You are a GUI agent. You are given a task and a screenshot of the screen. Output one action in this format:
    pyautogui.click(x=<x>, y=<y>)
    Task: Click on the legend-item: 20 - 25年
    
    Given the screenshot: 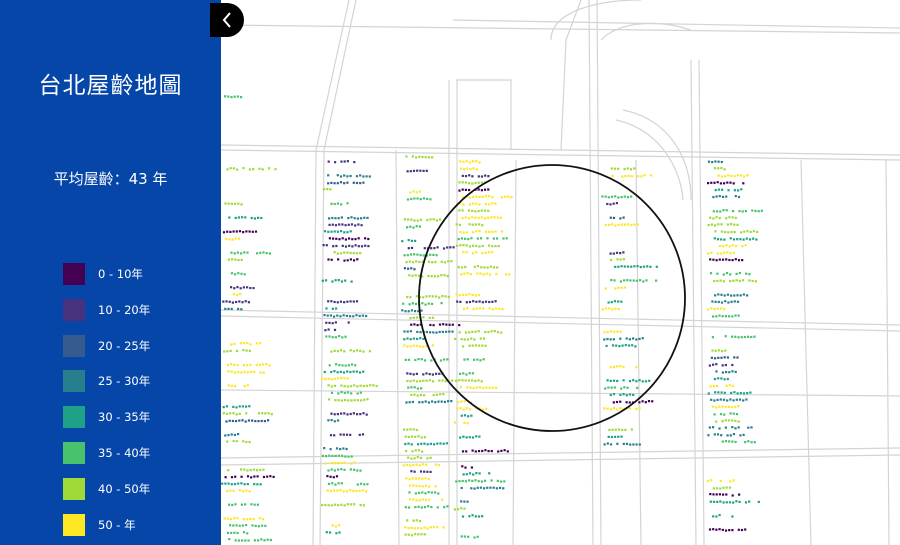 What is the action you would take?
    pyautogui.click(x=107, y=345)
    